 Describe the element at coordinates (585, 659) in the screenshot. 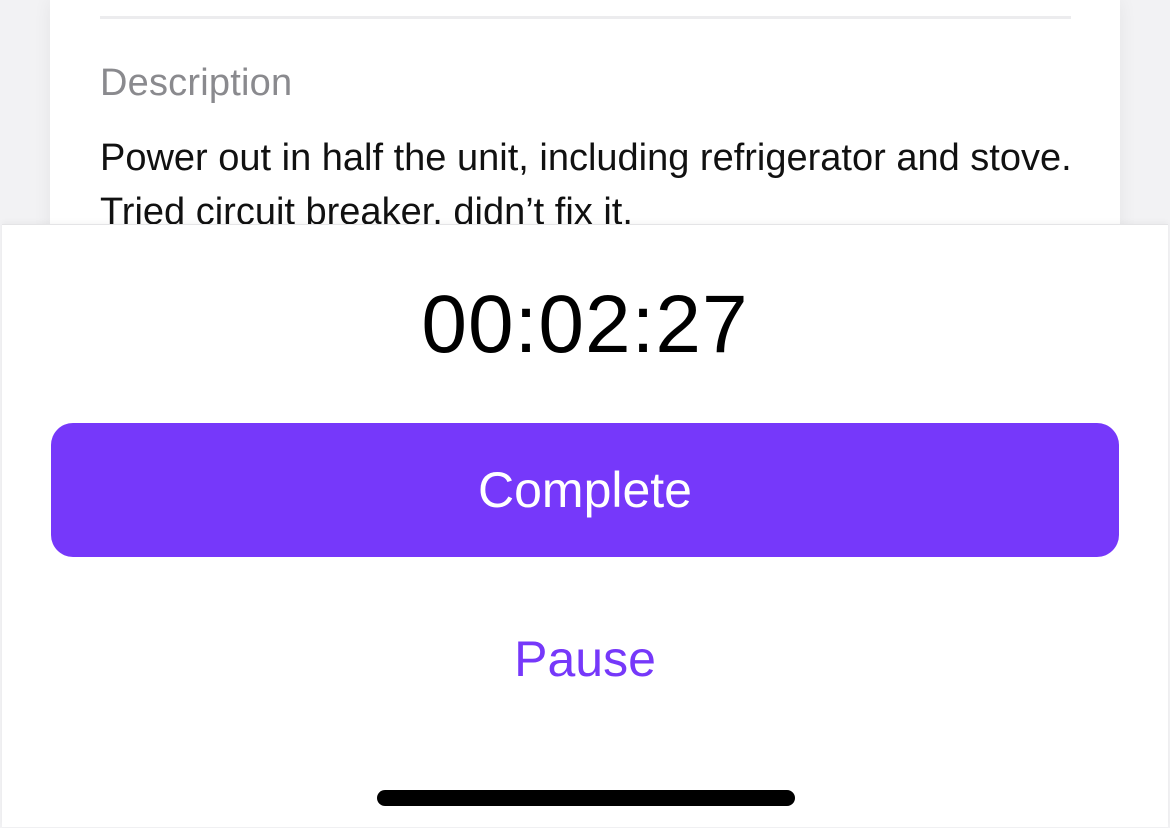

I see `pause-button: Pause` at that location.